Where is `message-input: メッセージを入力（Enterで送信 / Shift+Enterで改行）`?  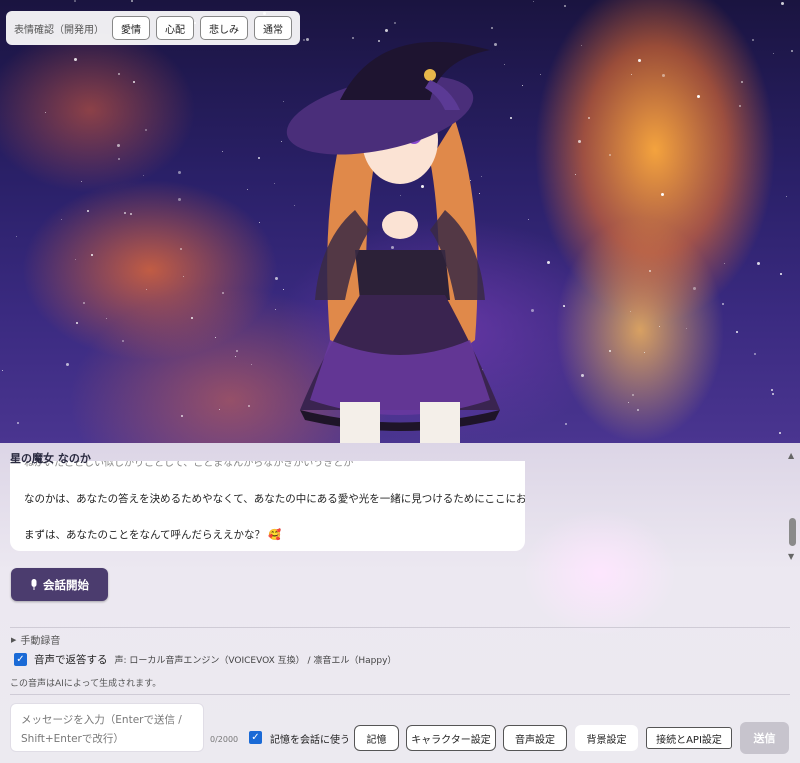 message-input: メッセージを入力（Enterで送信 / Shift+Enterで改行） is located at coordinates (107, 727).